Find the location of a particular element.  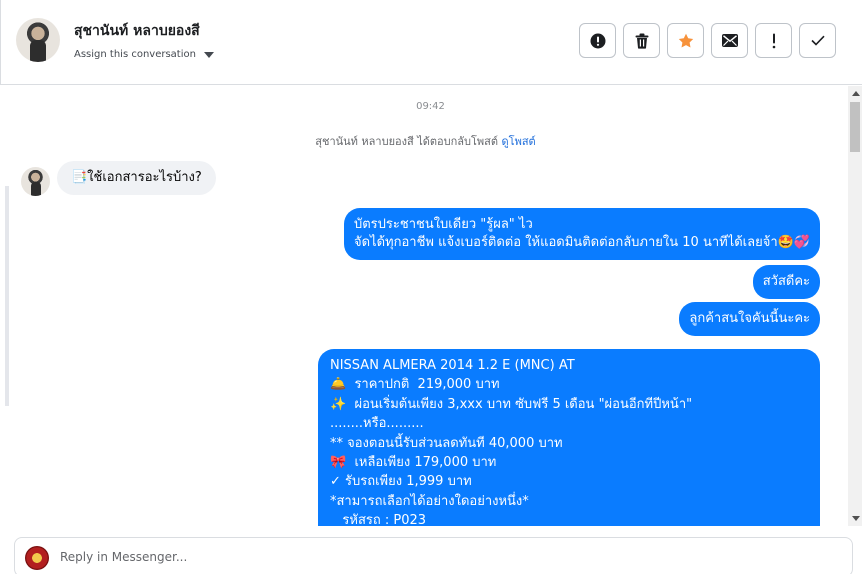

star-button is located at coordinates (685, 40).